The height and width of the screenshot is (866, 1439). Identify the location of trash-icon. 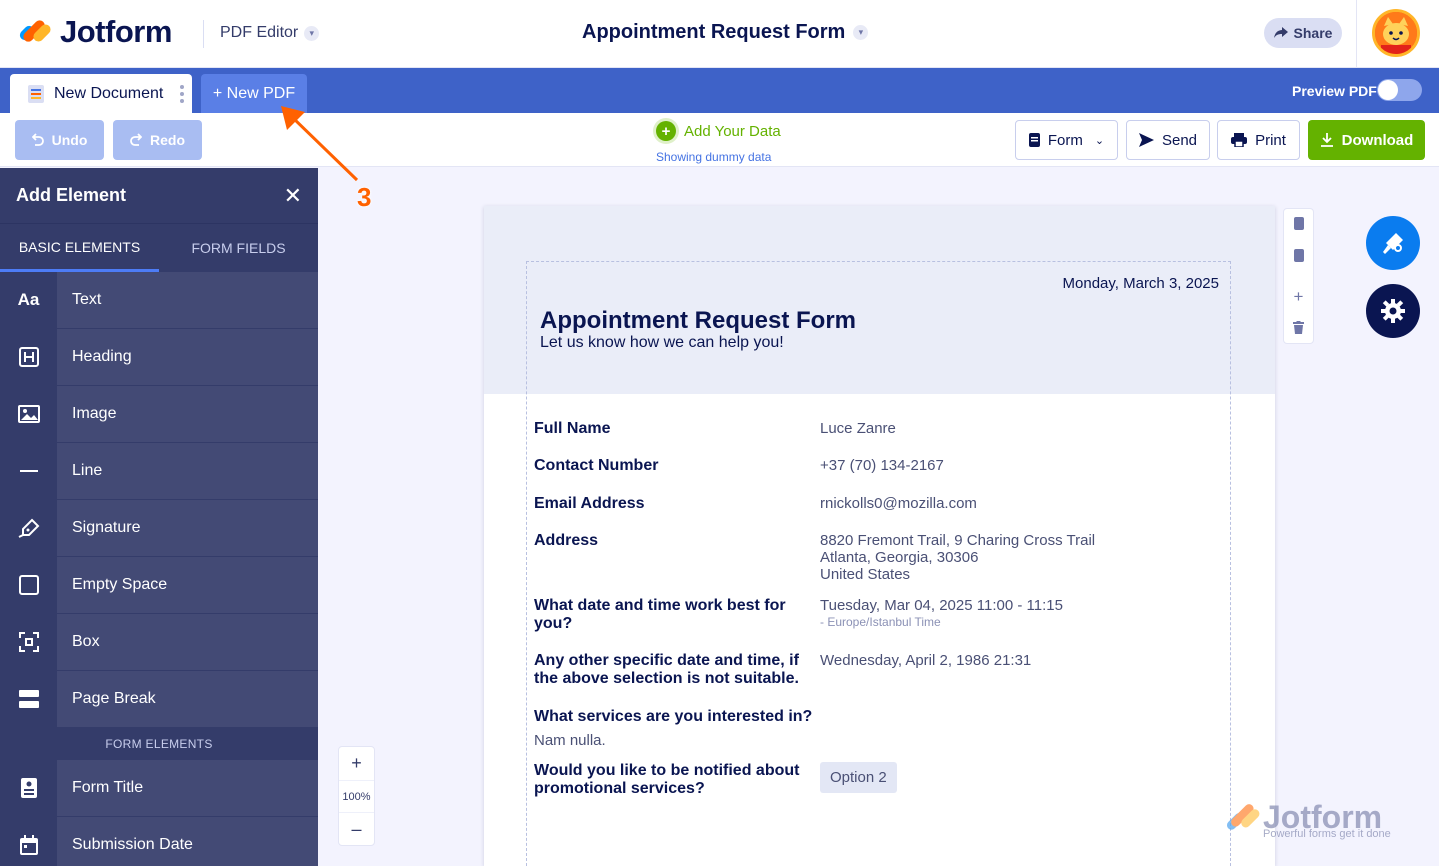
(1298, 327).